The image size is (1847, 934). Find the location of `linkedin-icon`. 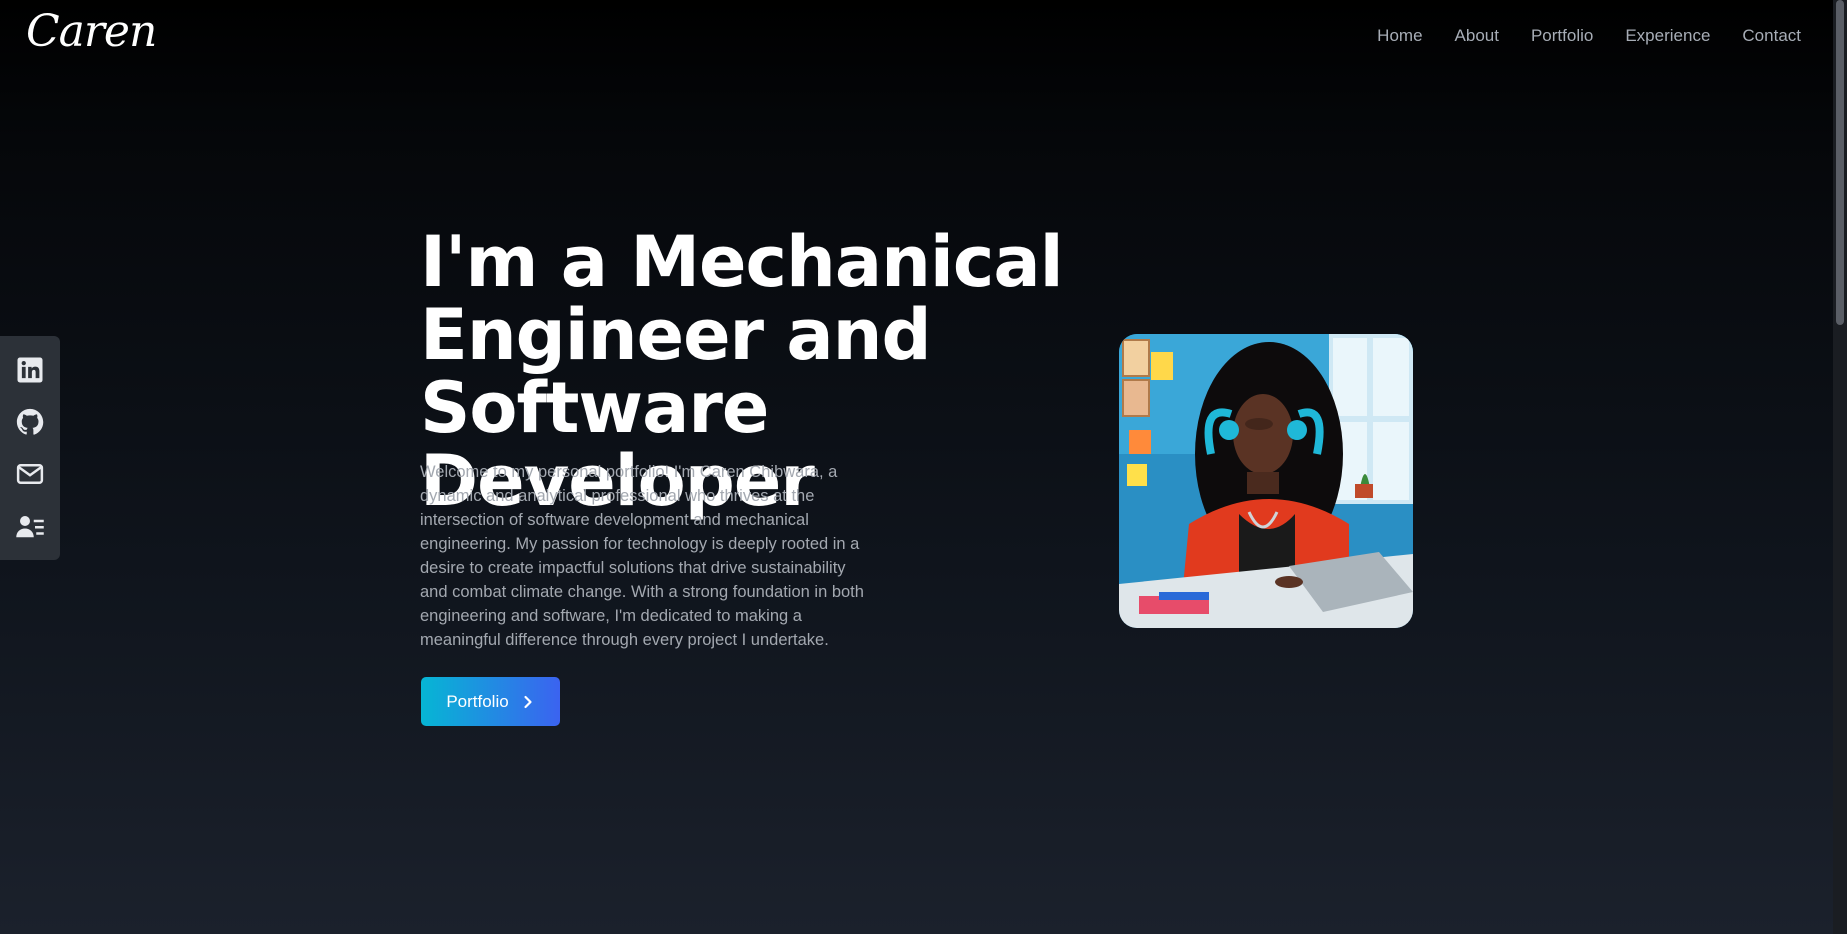

linkedin-icon is located at coordinates (30, 370).